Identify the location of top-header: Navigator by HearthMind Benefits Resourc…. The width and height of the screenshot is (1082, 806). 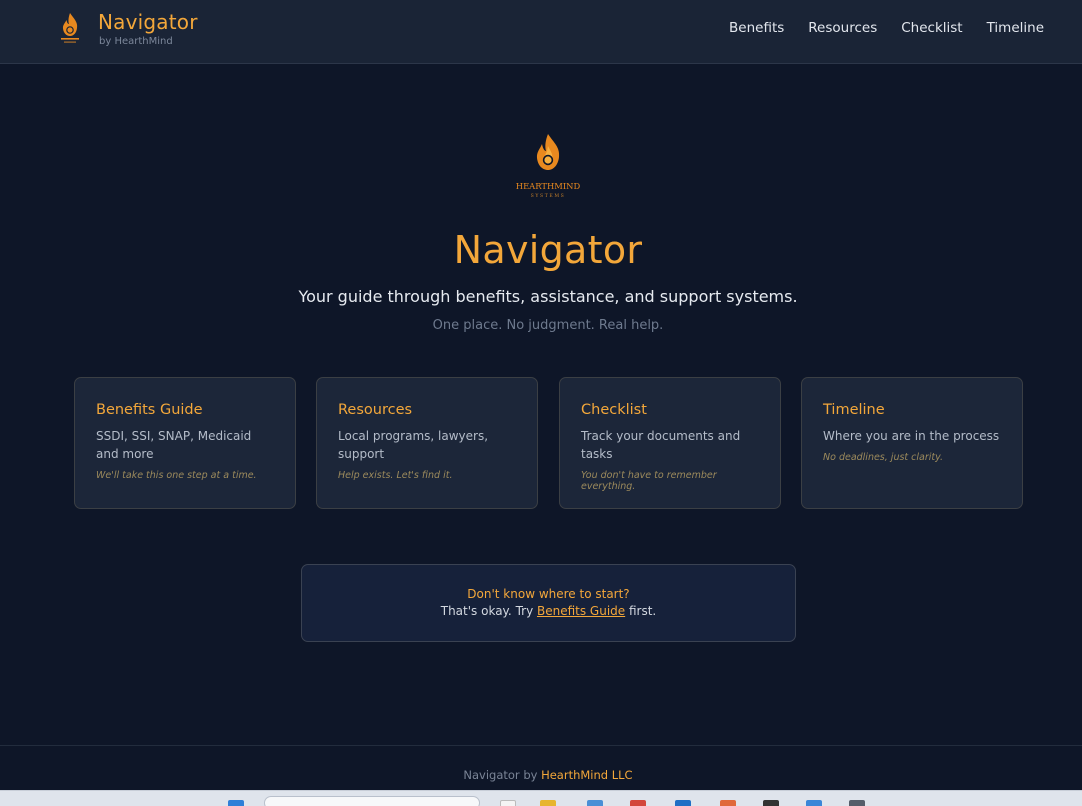
(541, 32).